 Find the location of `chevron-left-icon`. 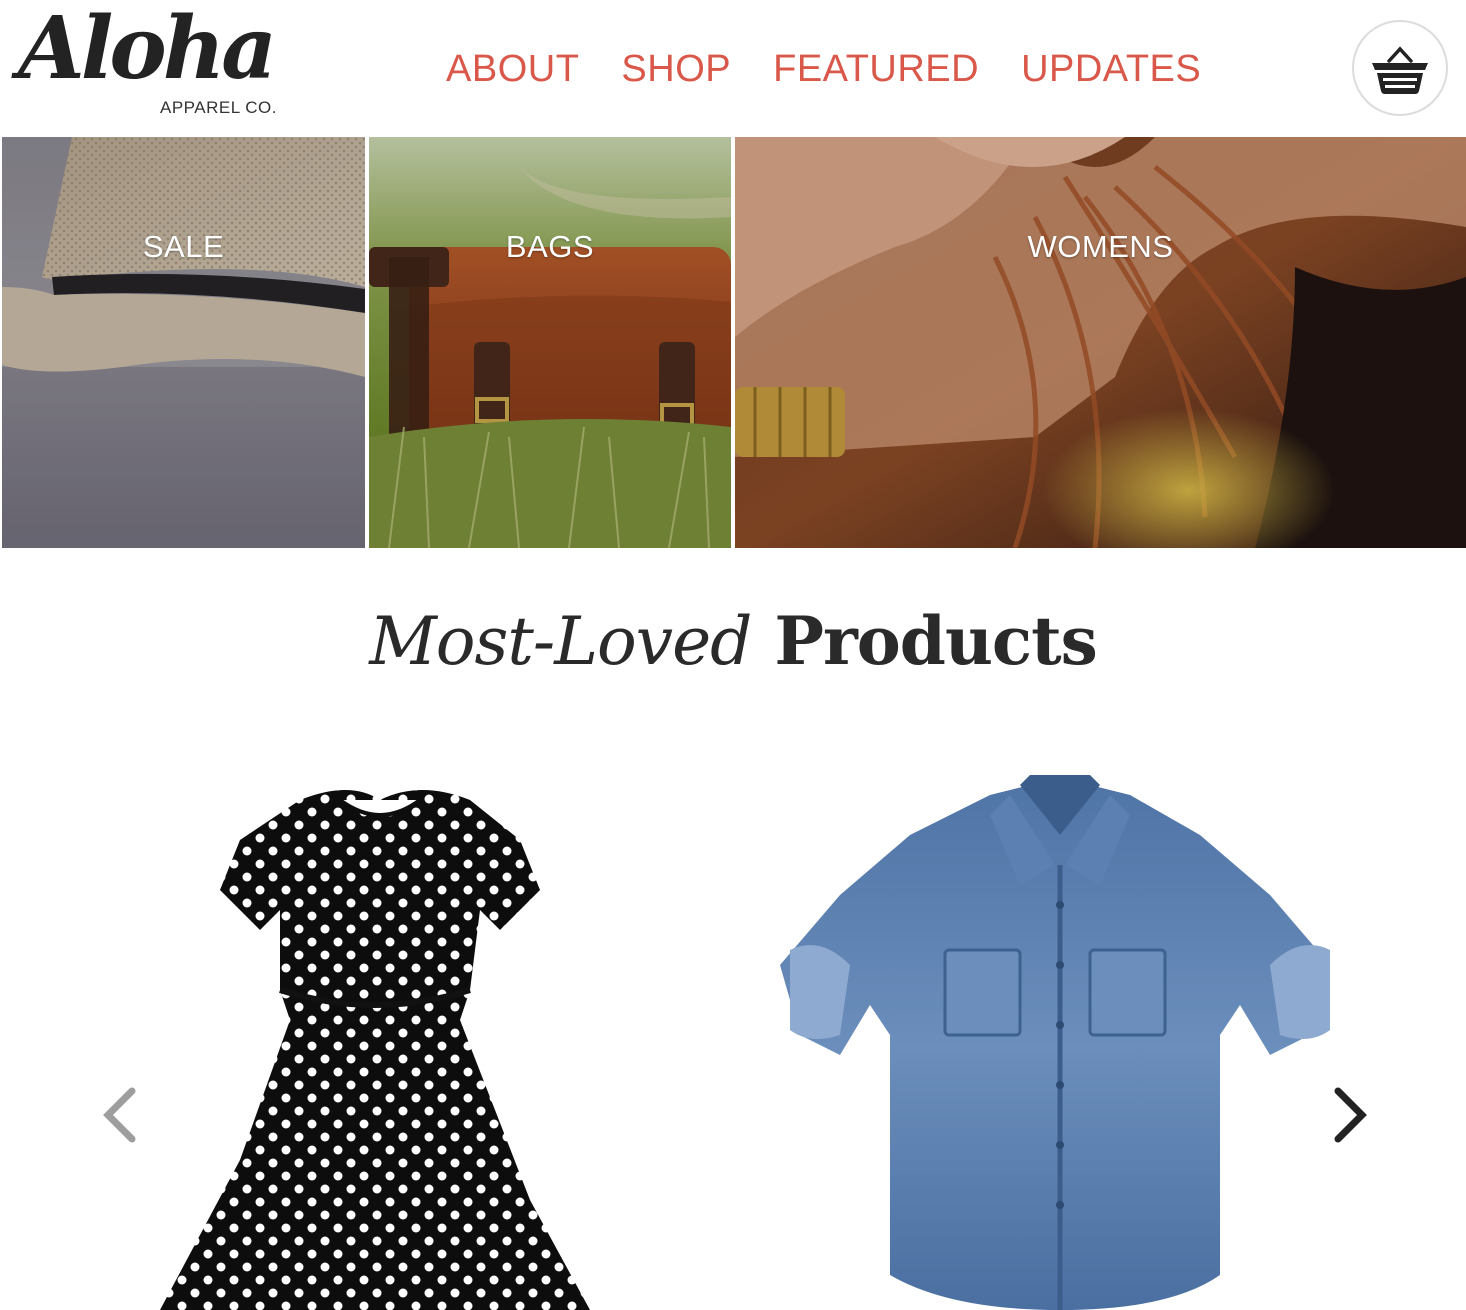

chevron-left-icon is located at coordinates (119, 1115).